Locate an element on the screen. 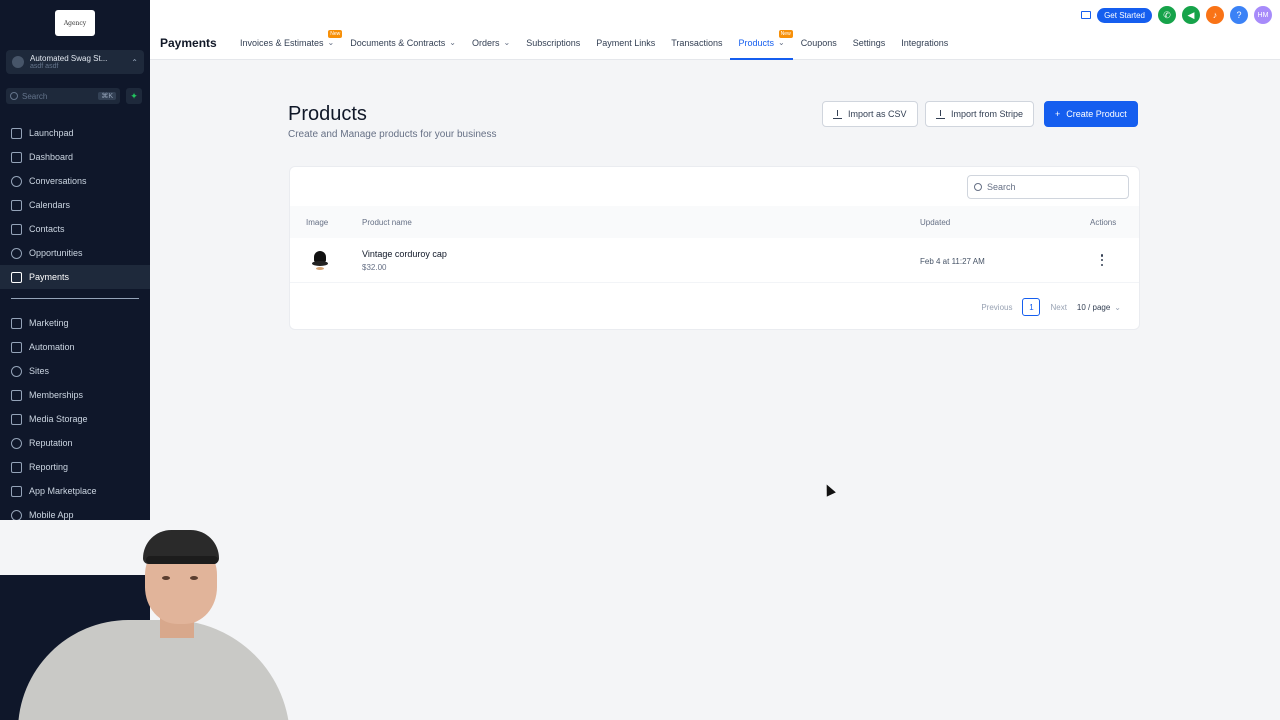 The image size is (1280, 720). user-avatar: HM is located at coordinates (1263, 15).